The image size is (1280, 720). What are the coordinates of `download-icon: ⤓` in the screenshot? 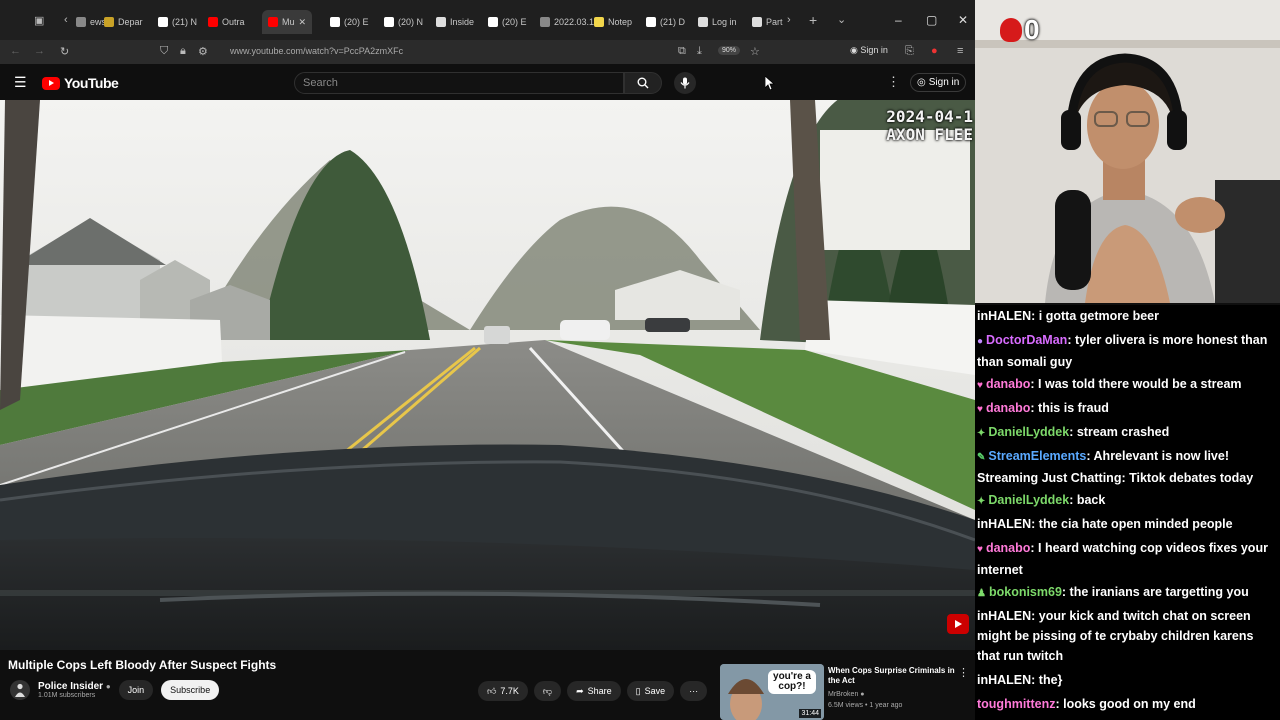 It's located at (699, 51).